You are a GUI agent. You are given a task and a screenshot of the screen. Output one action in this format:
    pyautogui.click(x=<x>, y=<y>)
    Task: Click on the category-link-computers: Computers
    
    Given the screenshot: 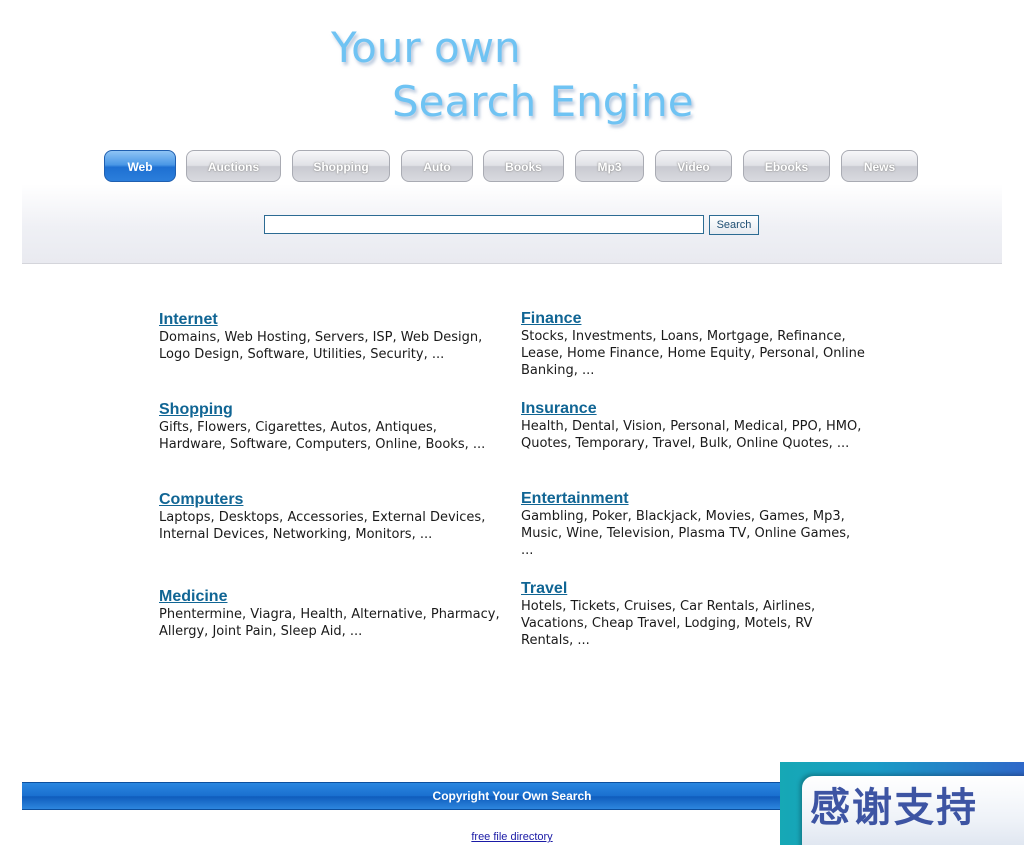 What is the action you would take?
    pyautogui.click(x=331, y=500)
    